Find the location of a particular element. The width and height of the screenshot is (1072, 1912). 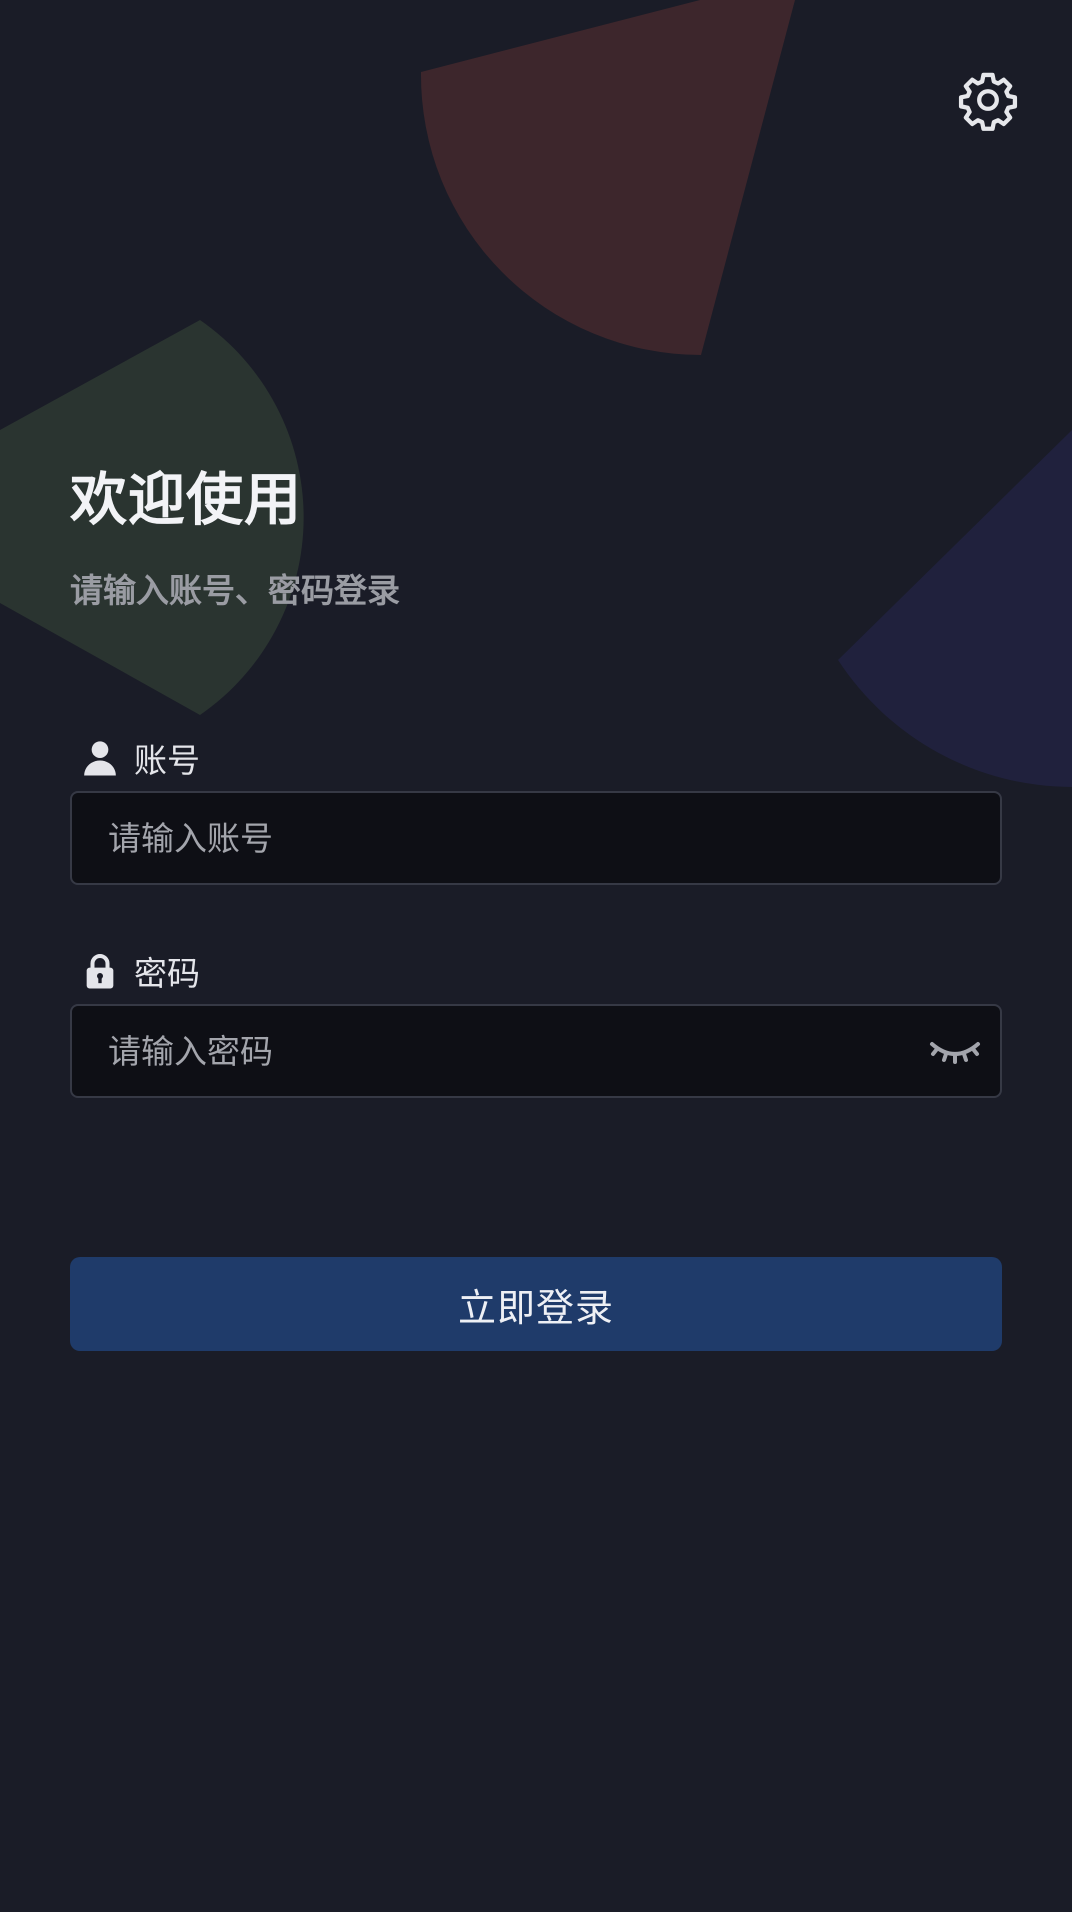

account-input is located at coordinates (518, 838).